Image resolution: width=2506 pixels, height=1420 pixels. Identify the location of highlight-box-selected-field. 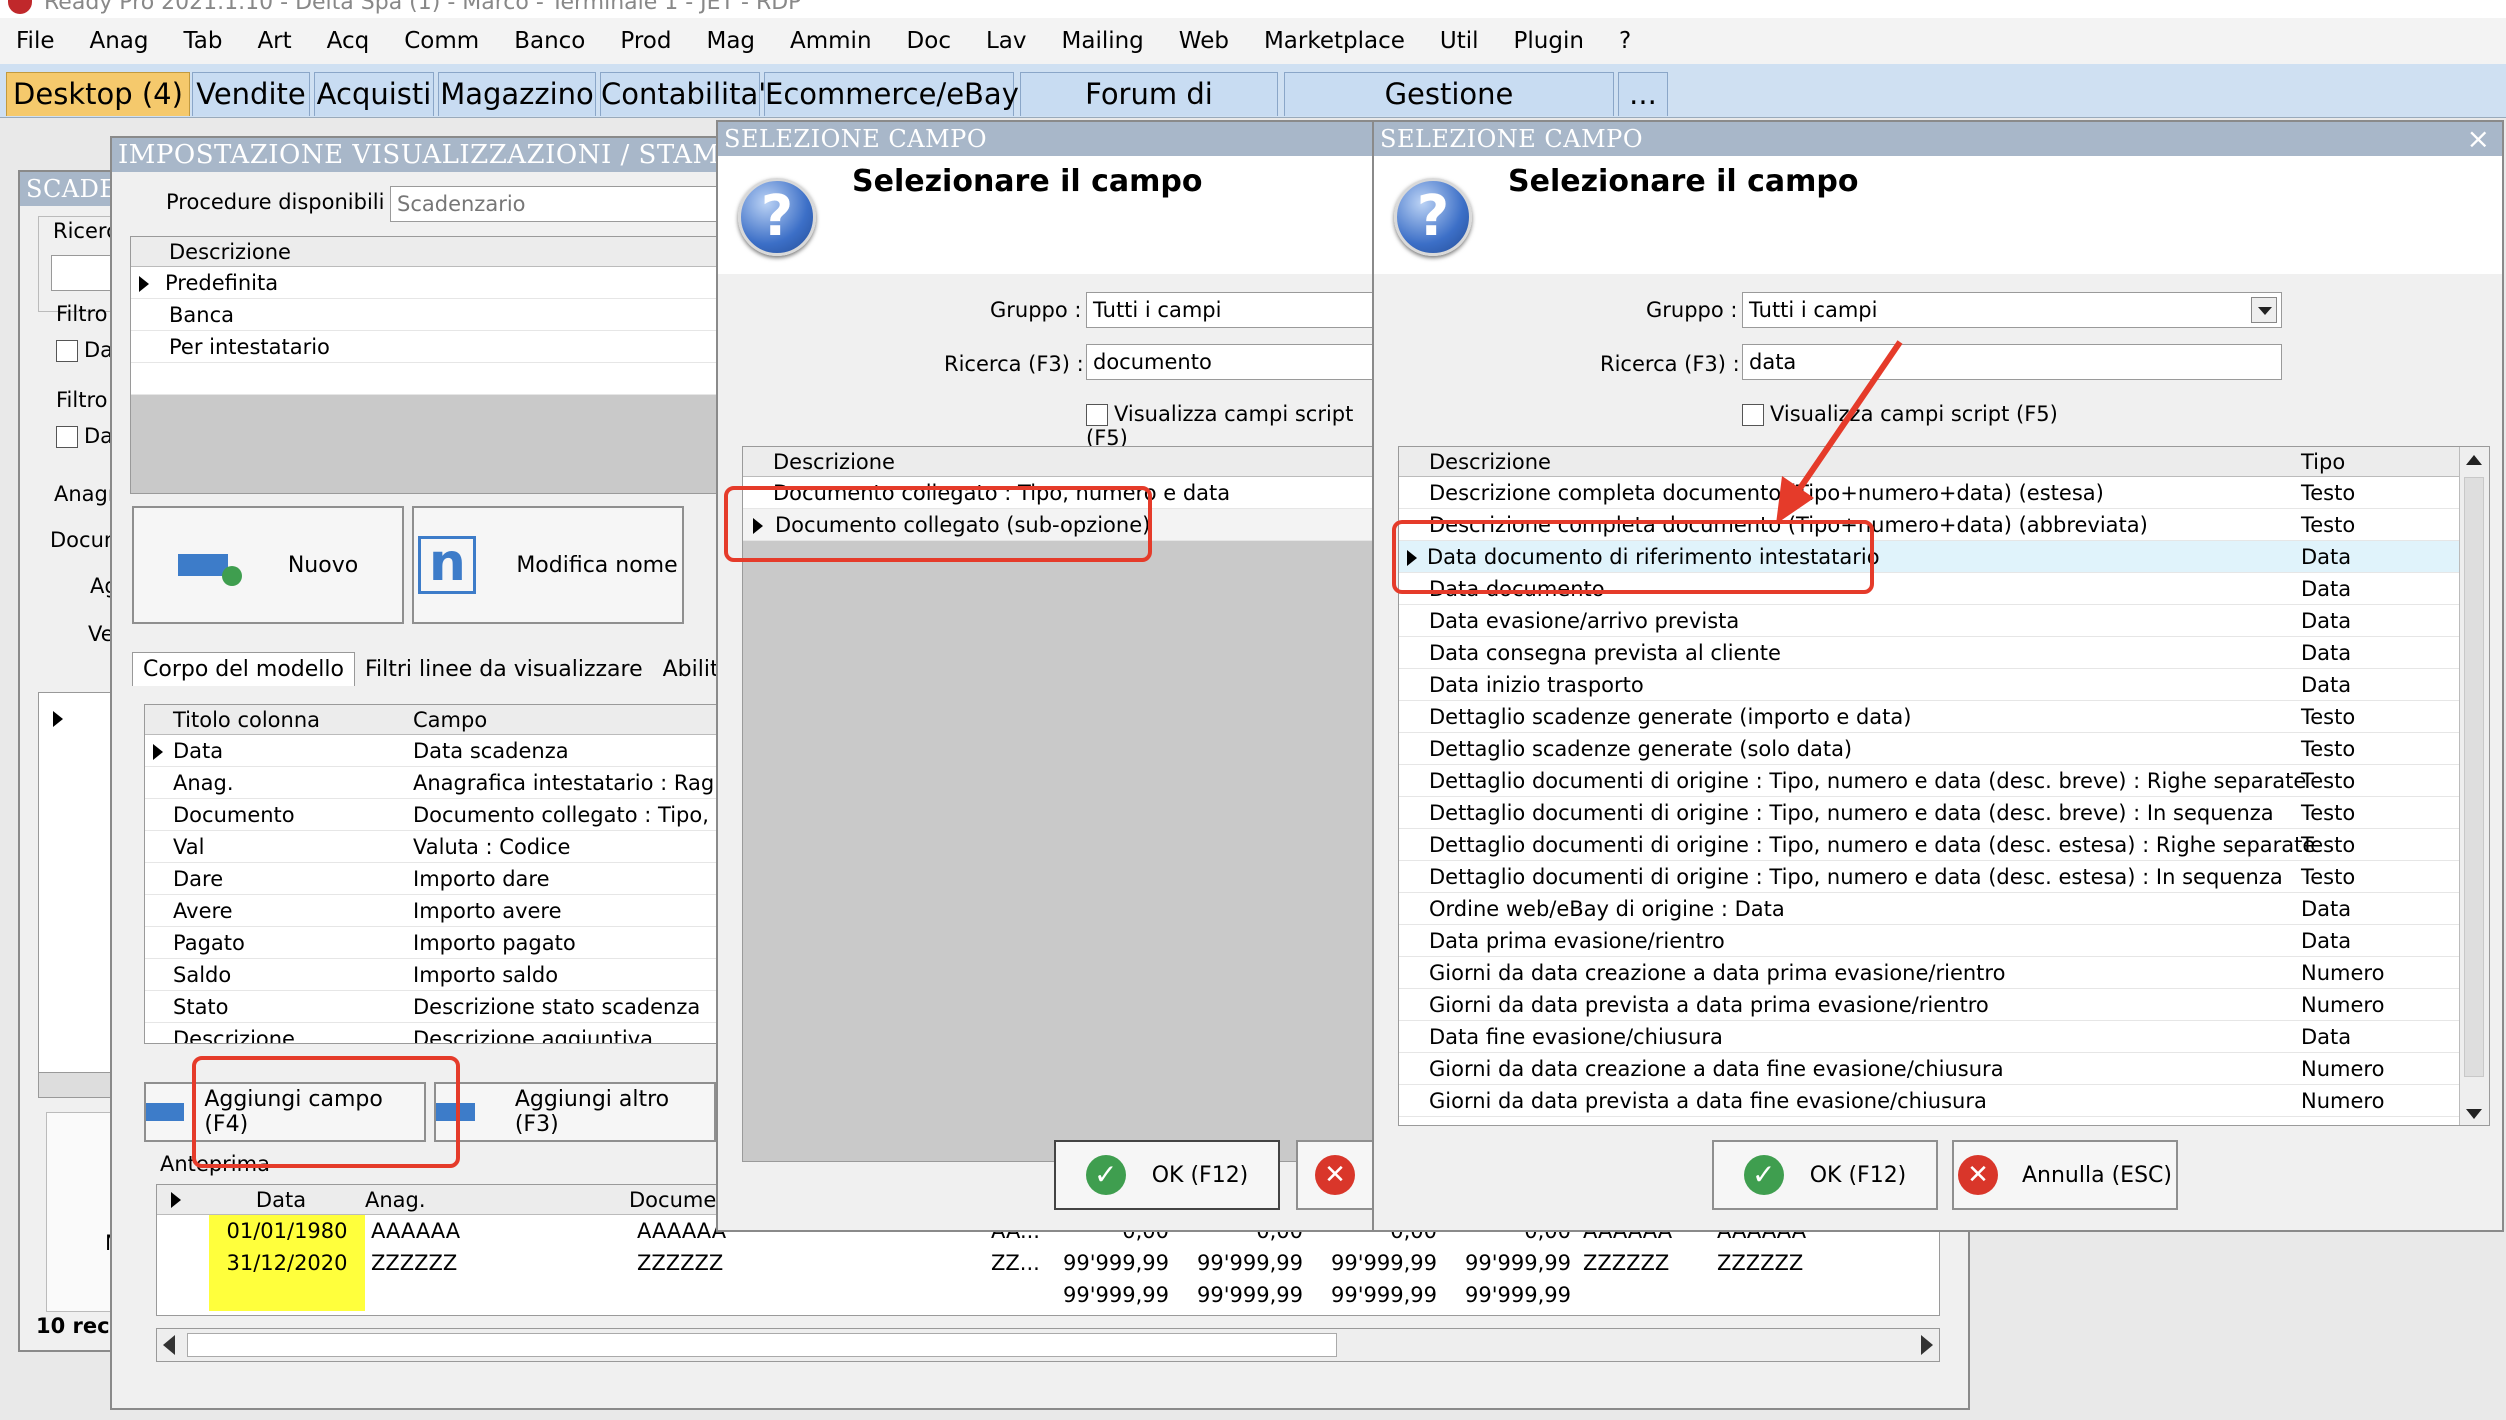
(1633, 557).